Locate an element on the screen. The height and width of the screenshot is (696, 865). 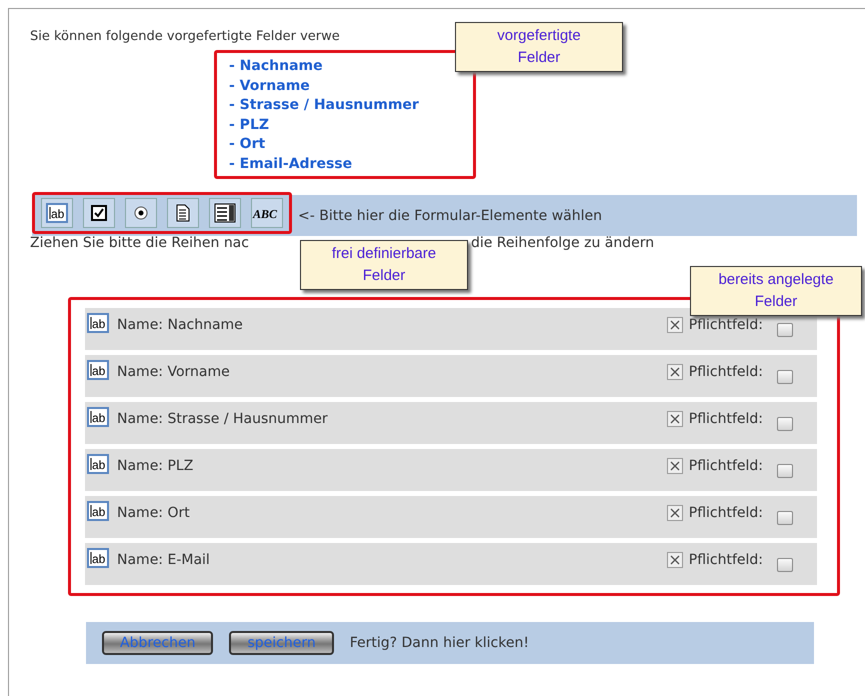
toolbar-hint: <- Bitte hier die Formular-Elemente wählen is located at coordinates (450, 216).